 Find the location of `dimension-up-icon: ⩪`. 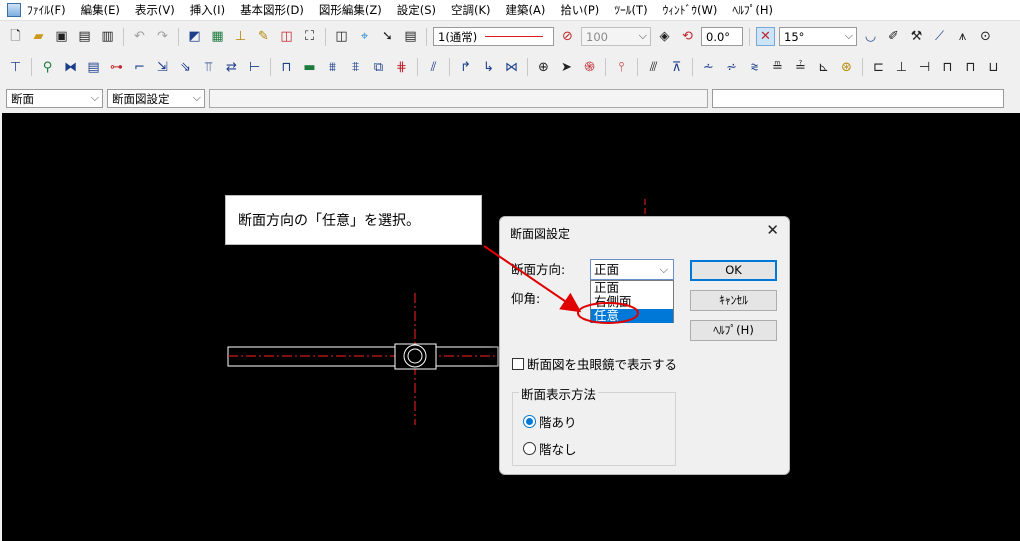

dimension-up-icon: ⩪ is located at coordinates (708, 67).